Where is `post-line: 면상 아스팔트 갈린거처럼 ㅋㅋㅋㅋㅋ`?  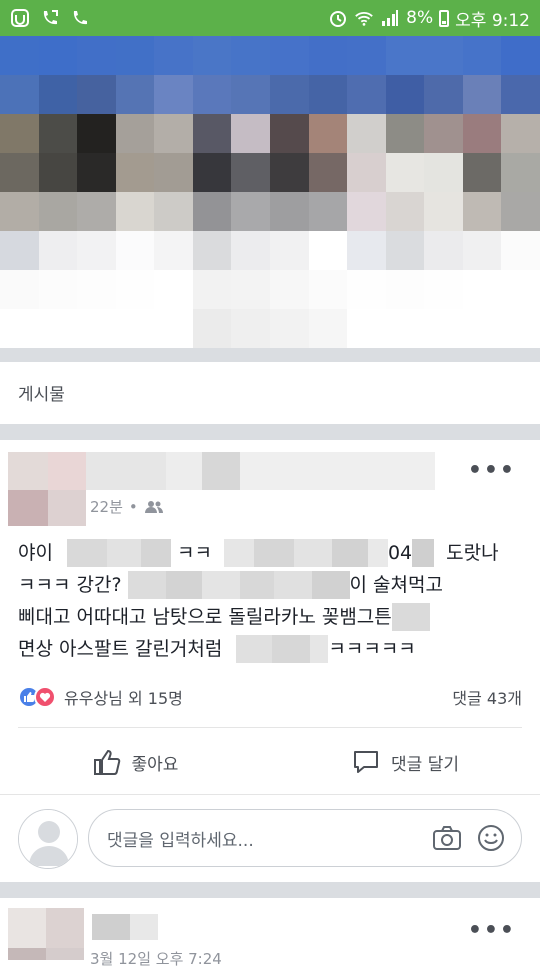 post-line: 면상 아스팔트 갈린거처럼 ㅋㅋㅋㅋㅋ is located at coordinates (273, 649).